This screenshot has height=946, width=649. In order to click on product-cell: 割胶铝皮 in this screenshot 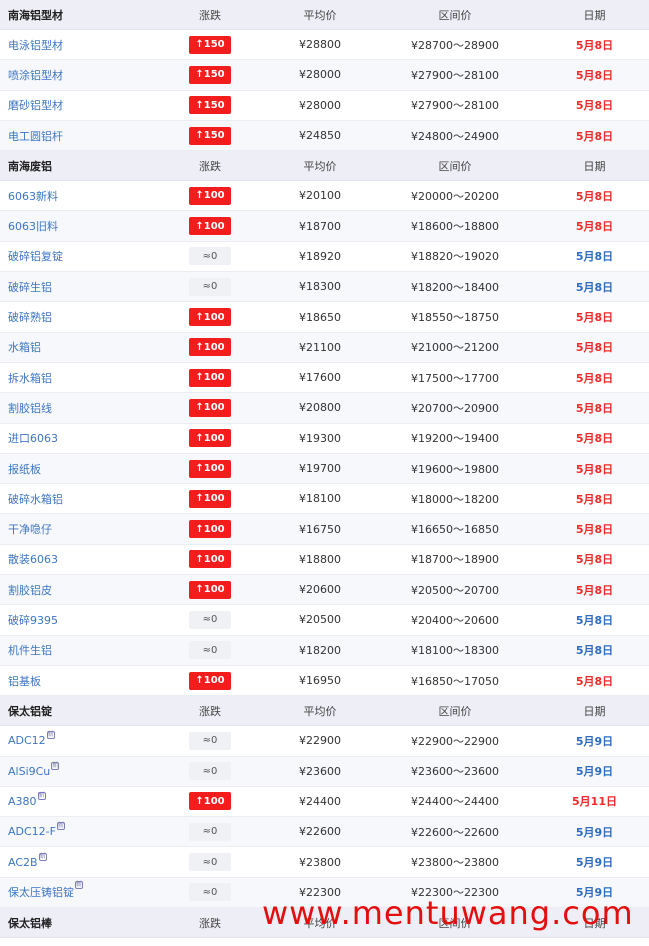, I will do `click(75, 590)`.